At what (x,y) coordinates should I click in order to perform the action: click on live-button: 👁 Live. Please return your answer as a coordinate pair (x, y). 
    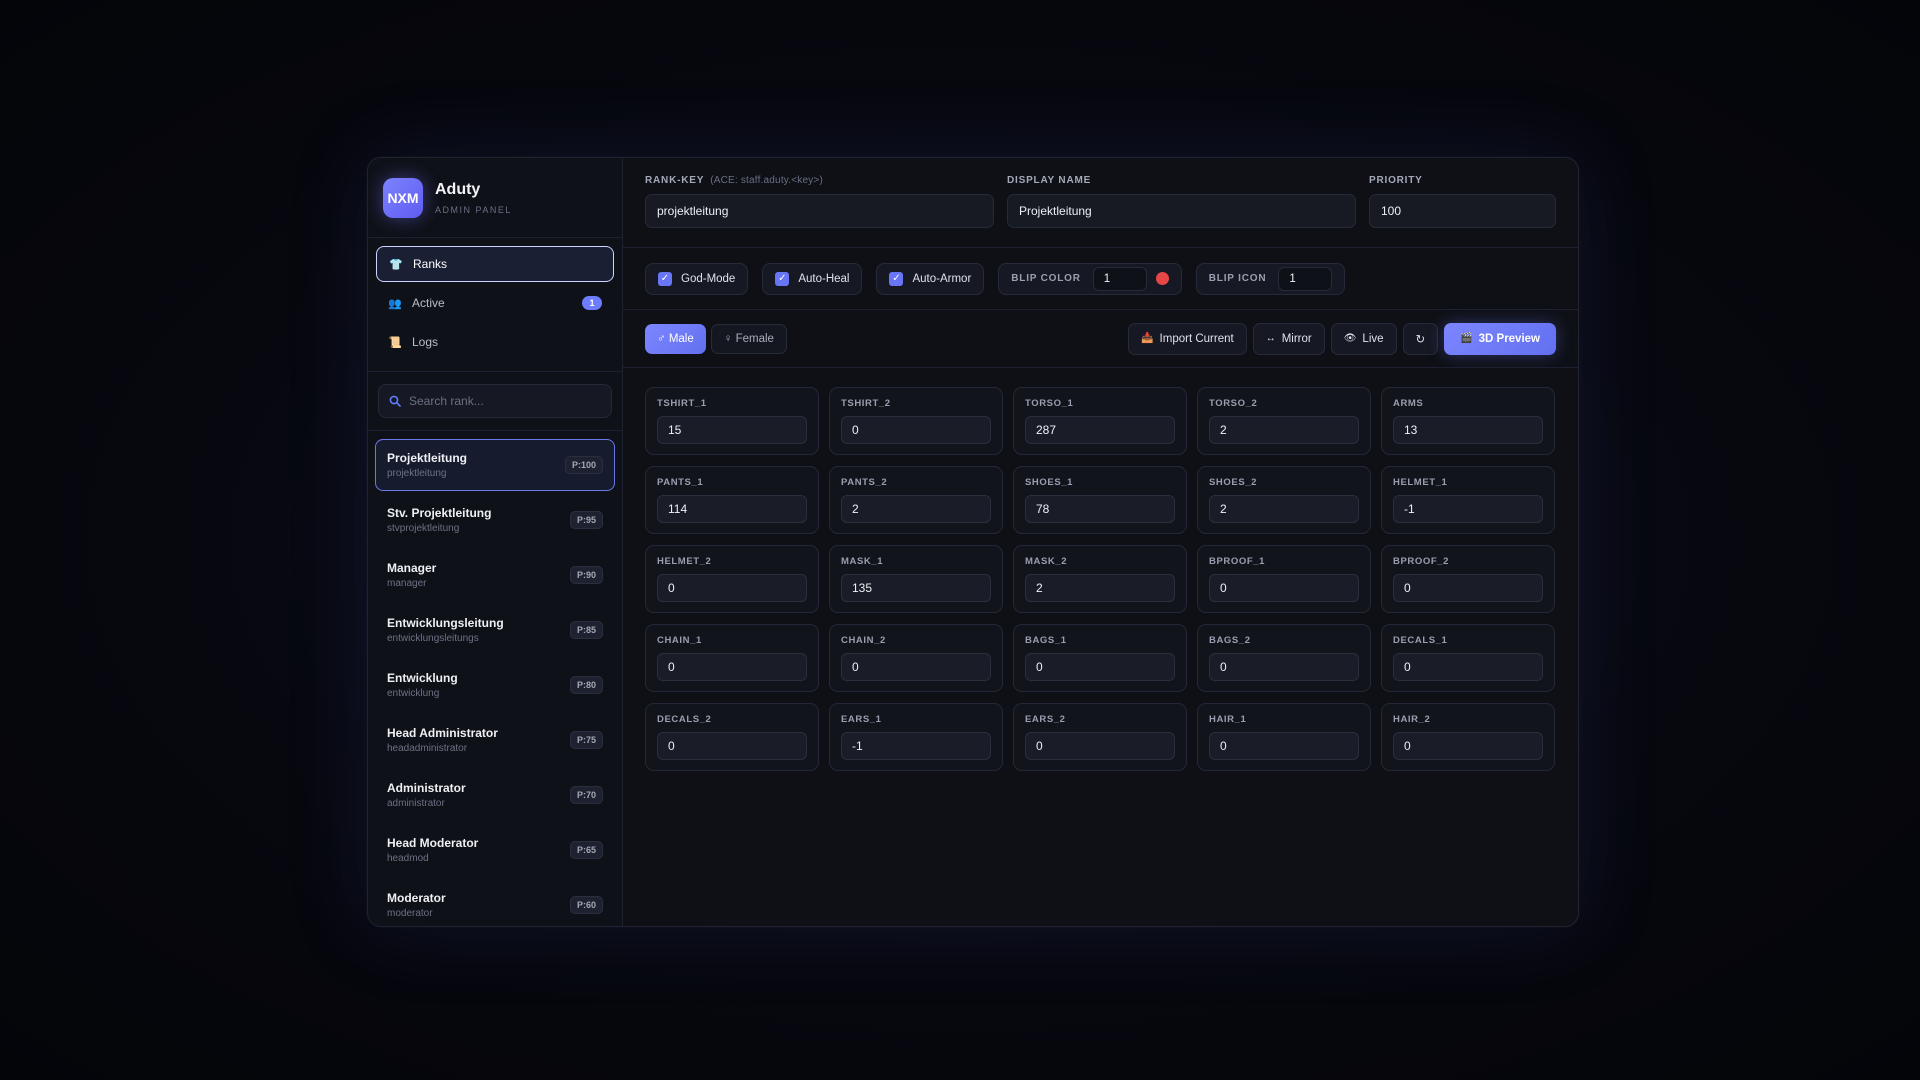
    Looking at the image, I should click on (1363, 338).